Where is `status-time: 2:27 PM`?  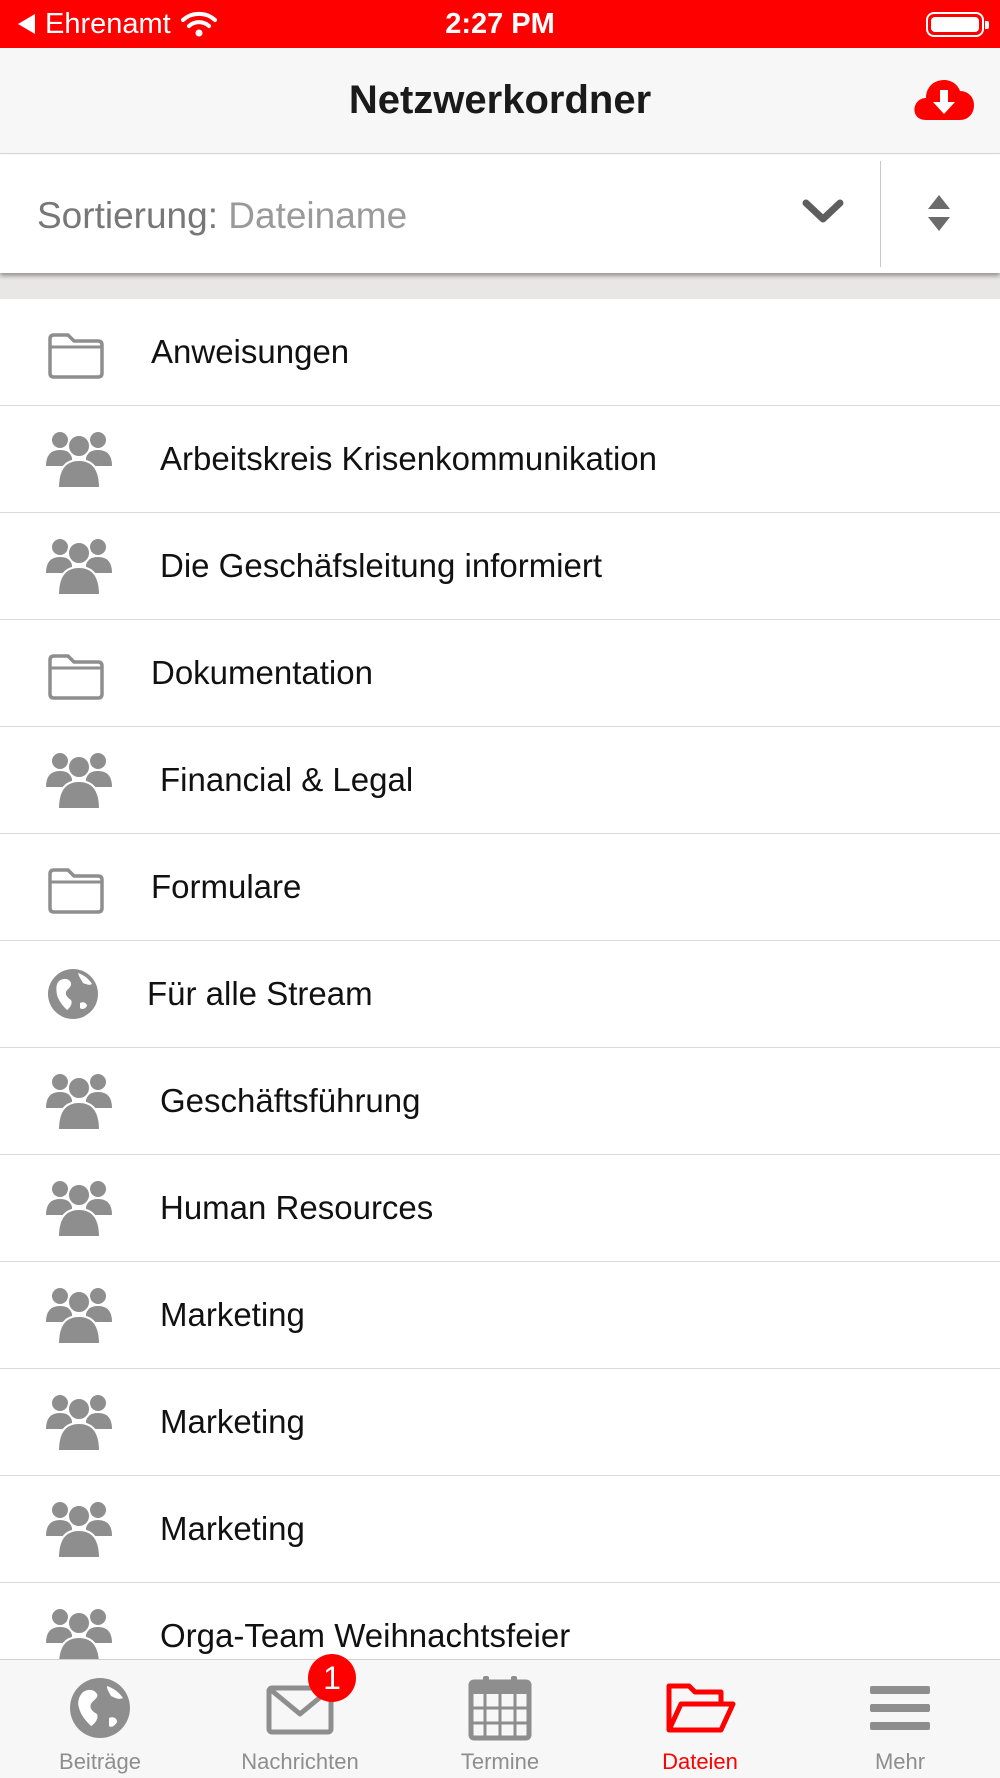 status-time: 2:27 PM is located at coordinates (500, 24).